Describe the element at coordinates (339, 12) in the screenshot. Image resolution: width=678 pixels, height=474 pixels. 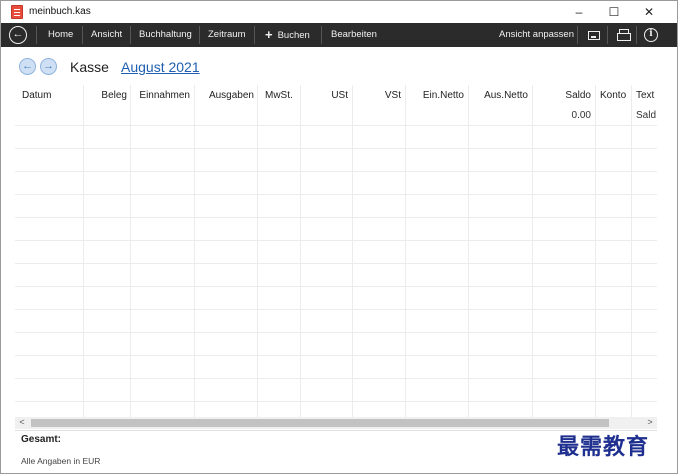
I see `title-bar: meinbuch.kas – ☐ ✕` at that location.